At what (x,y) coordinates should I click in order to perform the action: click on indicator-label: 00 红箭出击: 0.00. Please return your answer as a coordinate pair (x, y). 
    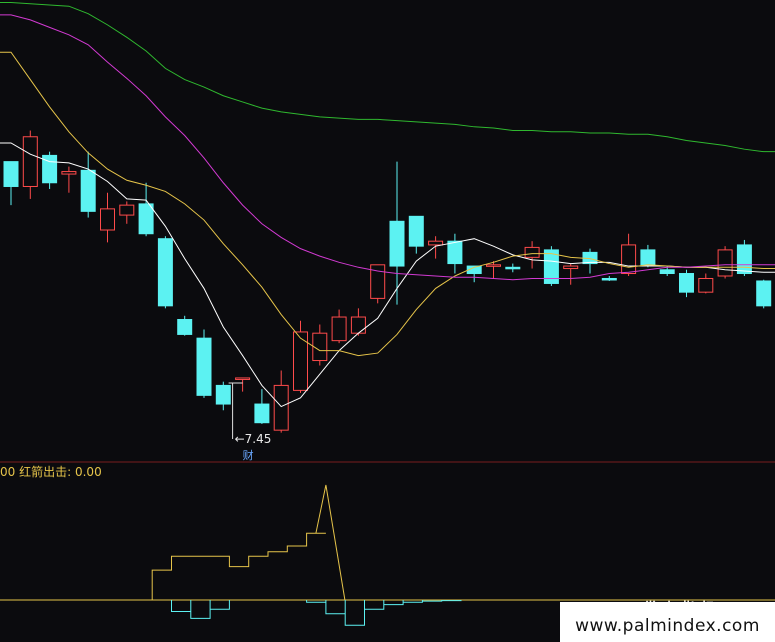
    Looking at the image, I should click on (51, 472).